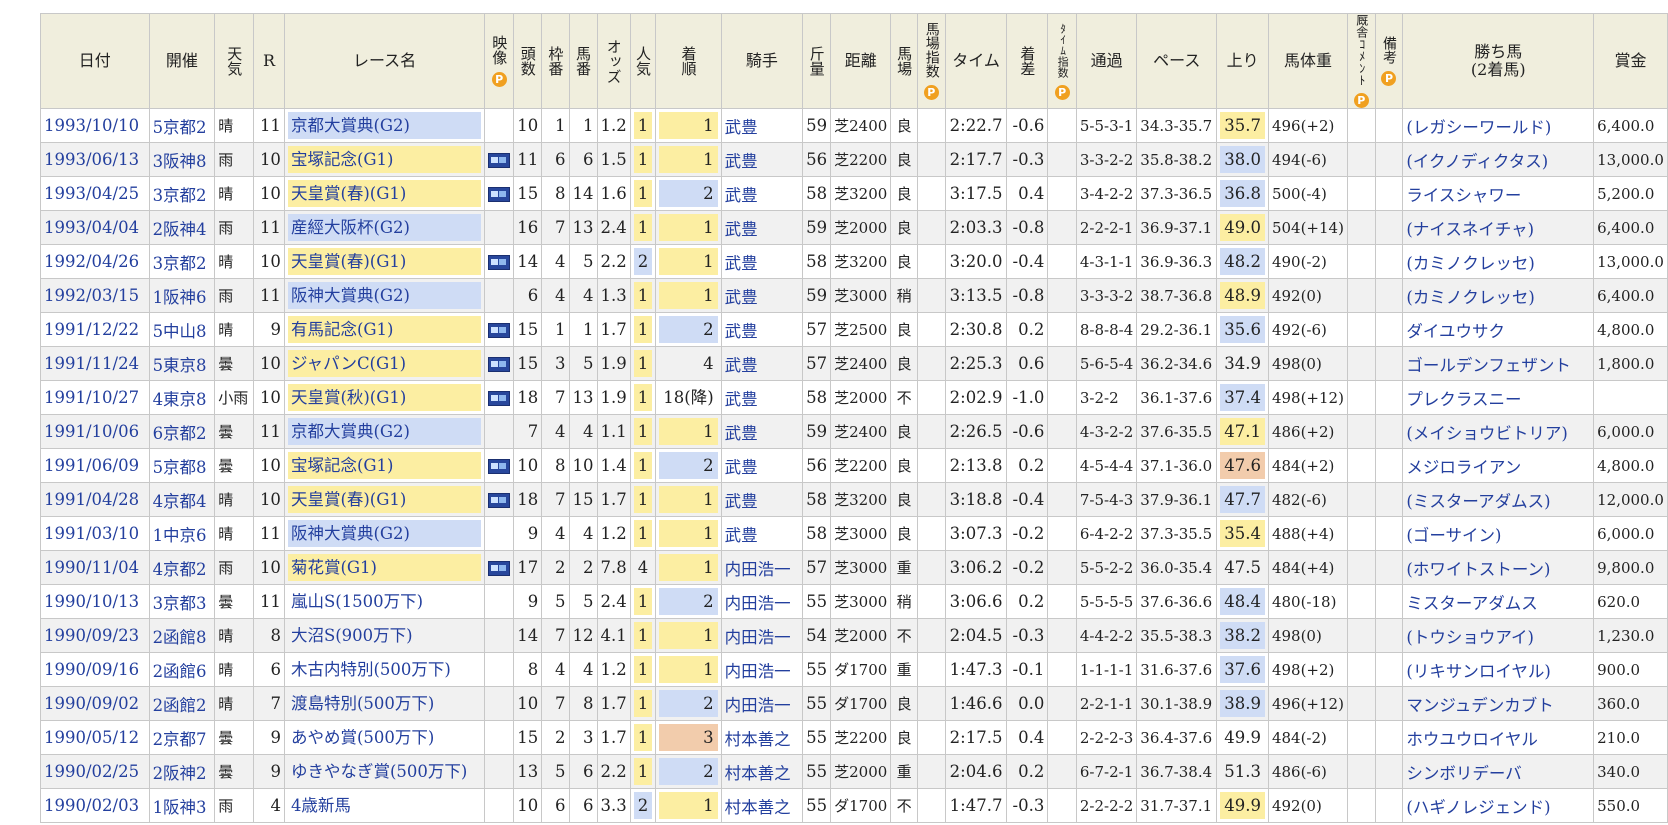  I want to click on header-winner: 勝ち馬 (2着馬), so click(1498, 61).